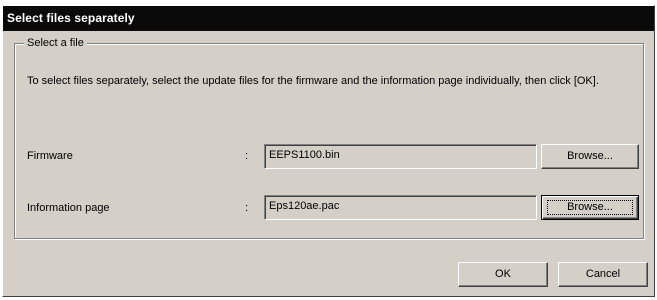 The image size is (657, 300). I want to click on ok-button: OK, so click(503, 274).